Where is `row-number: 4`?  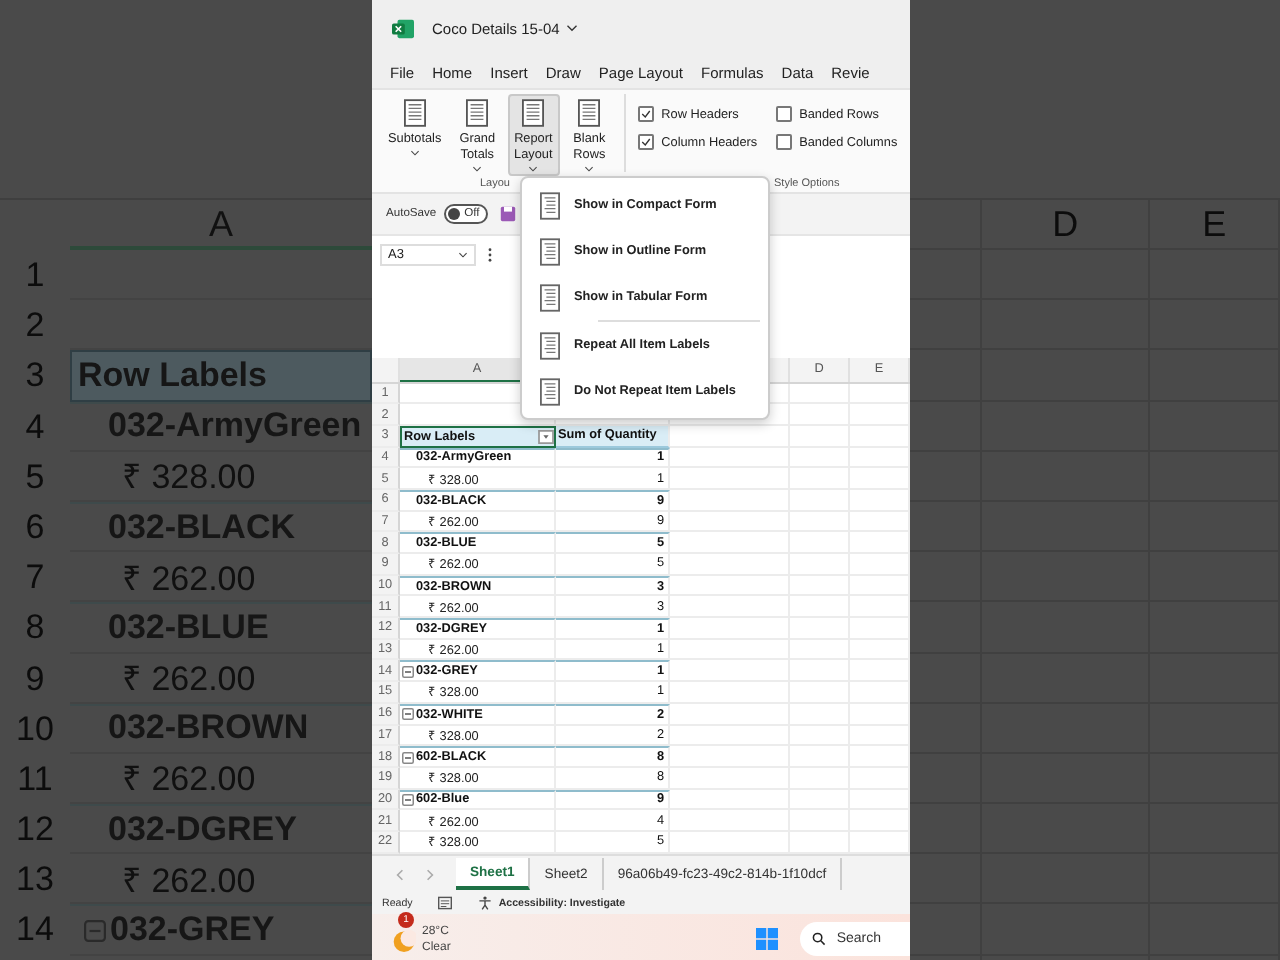 row-number: 4 is located at coordinates (35, 427).